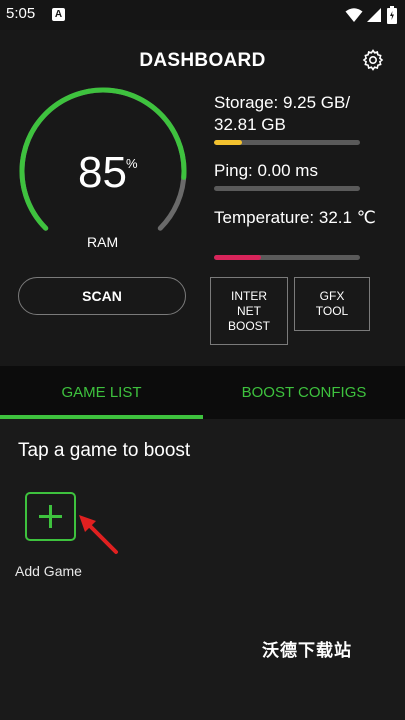  Describe the element at coordinates (102, 172) in the screenshot. I see `ram-value: 85` at that location.